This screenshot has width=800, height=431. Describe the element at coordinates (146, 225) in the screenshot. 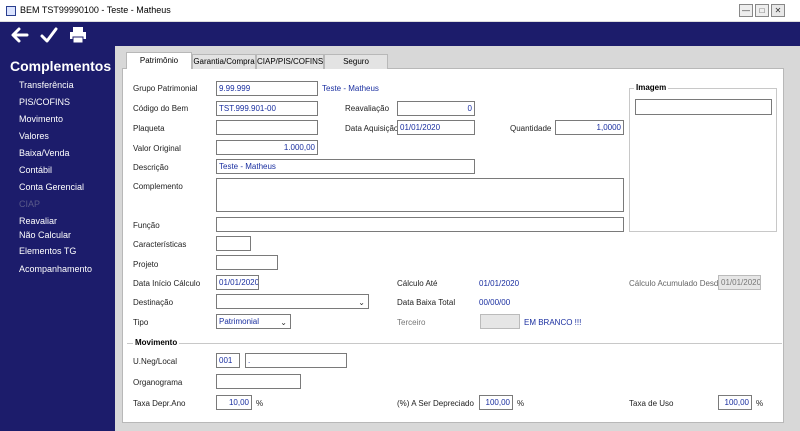

I see `funcao-label: Função` at that location.